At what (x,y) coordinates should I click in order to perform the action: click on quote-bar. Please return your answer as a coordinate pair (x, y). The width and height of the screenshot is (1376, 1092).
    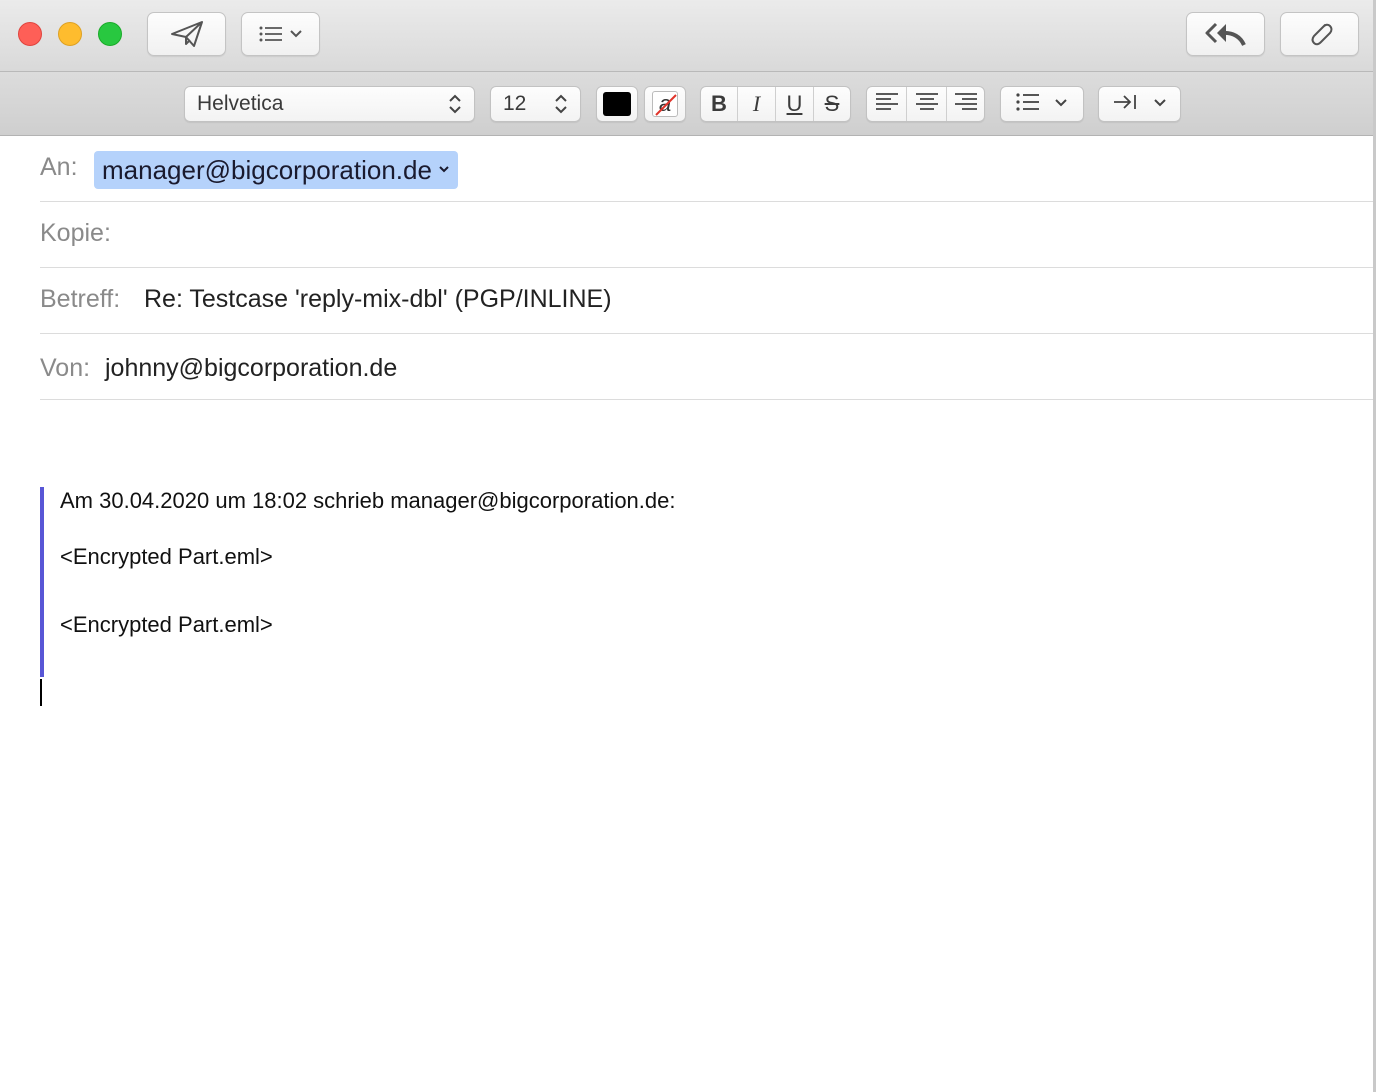
    Looking at the image, I should click on (42, 582).